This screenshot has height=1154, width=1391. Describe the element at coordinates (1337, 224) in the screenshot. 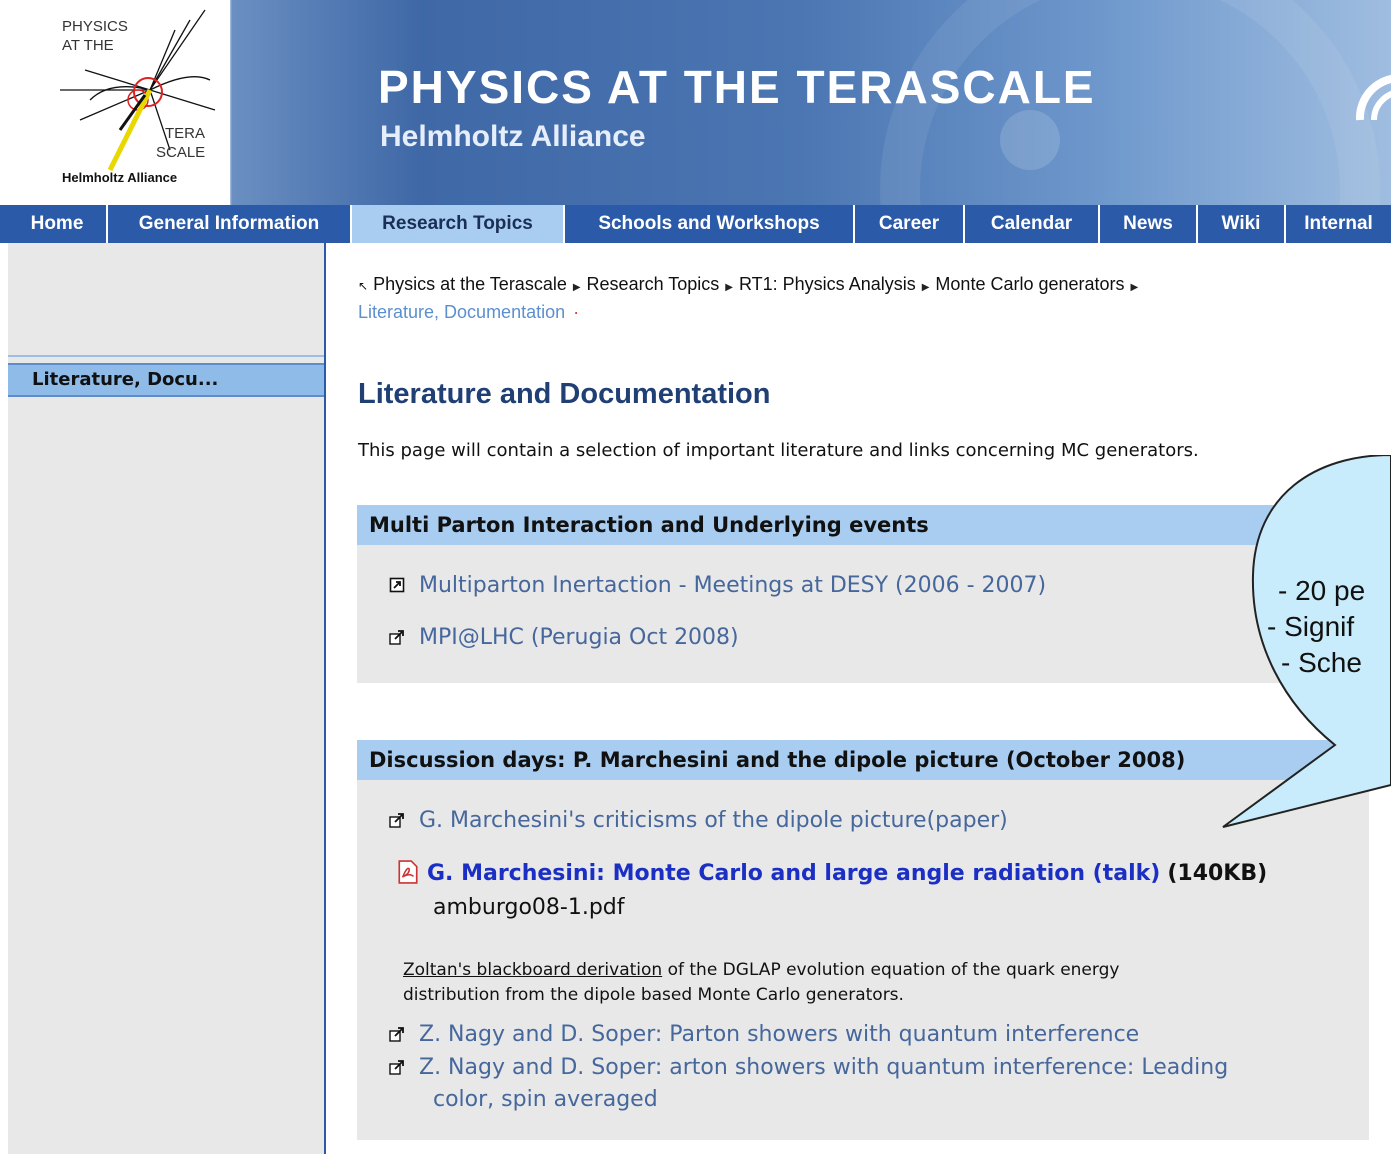

I see `nav-internal: Internal` at that location.